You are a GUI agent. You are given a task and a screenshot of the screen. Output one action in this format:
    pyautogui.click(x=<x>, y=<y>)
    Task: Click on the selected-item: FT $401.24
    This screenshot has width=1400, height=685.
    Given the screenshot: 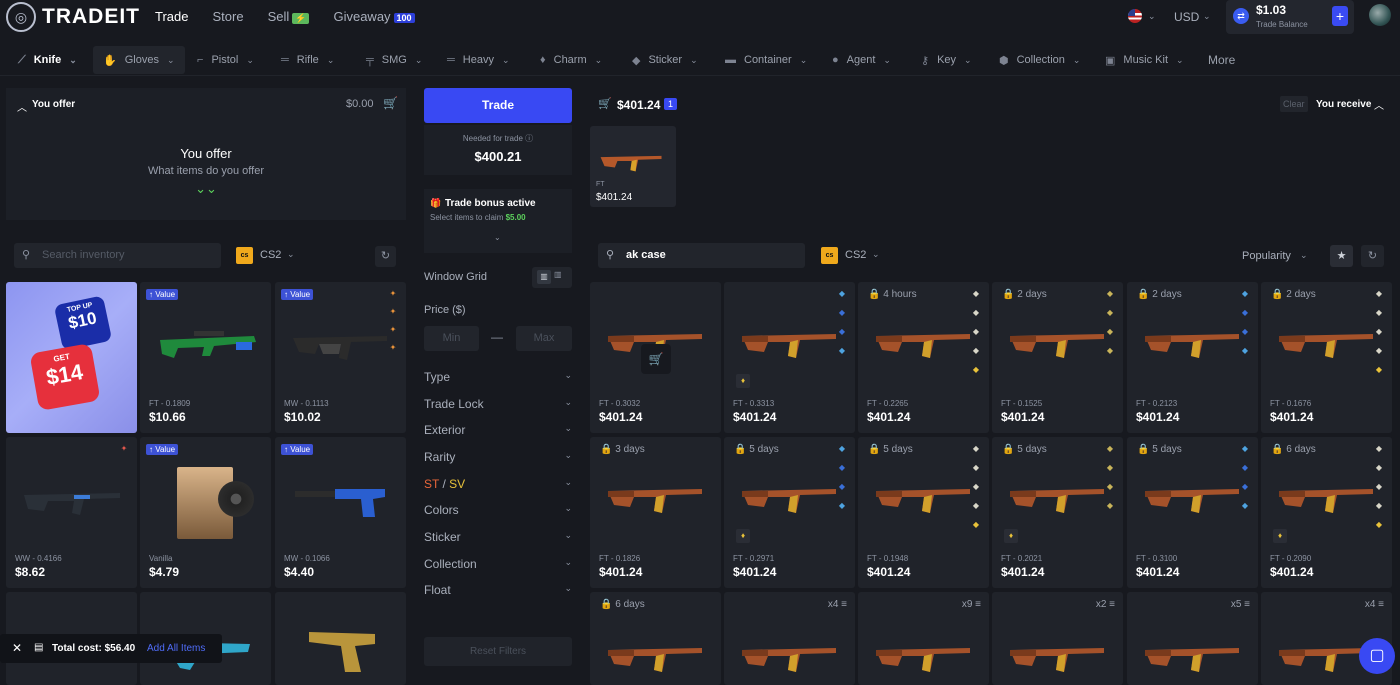 What is the action you would take?
    pyautogui.click(x=633, y=166)
    